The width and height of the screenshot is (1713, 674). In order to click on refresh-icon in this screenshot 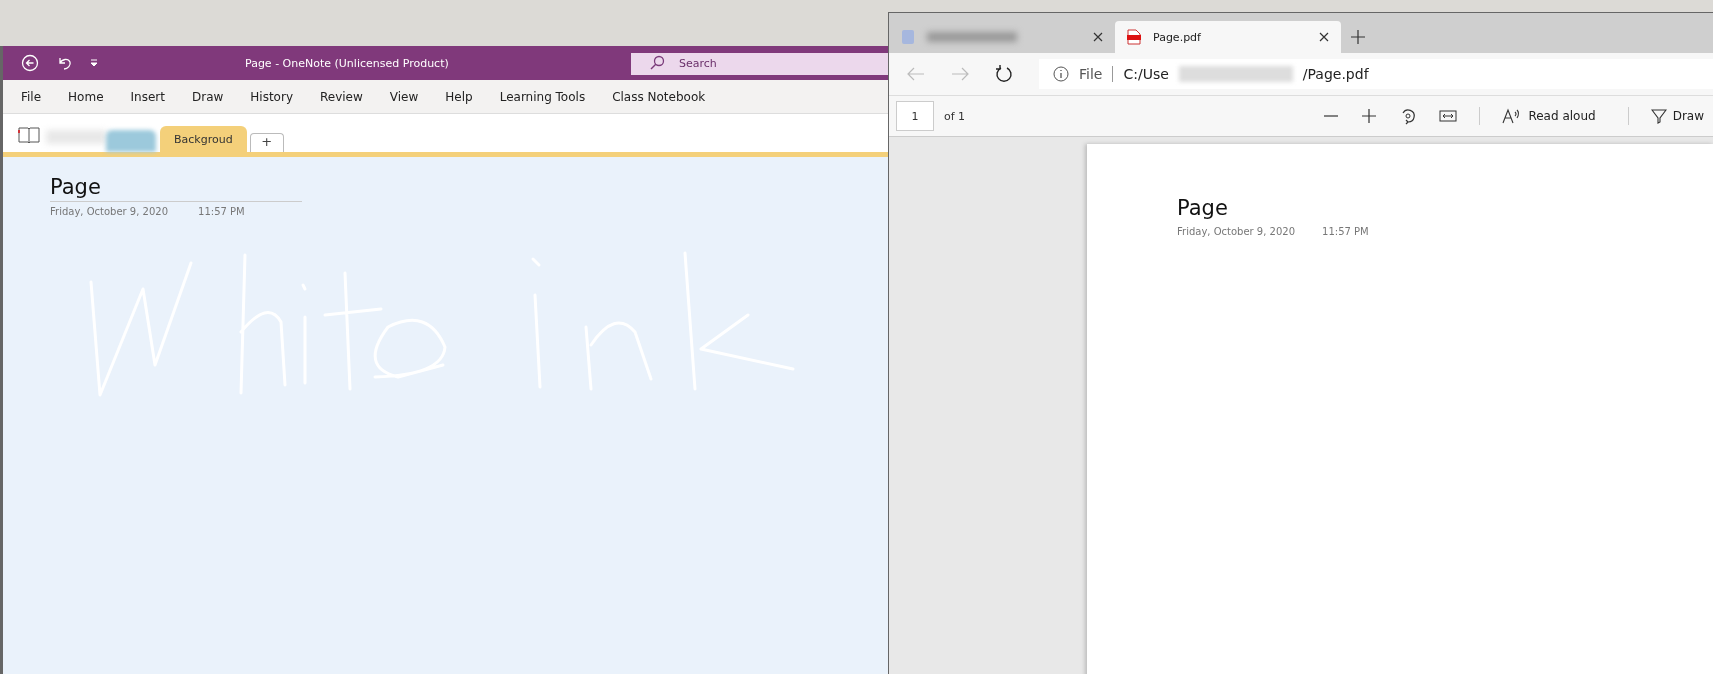, I will do `click(1004, 74)`.